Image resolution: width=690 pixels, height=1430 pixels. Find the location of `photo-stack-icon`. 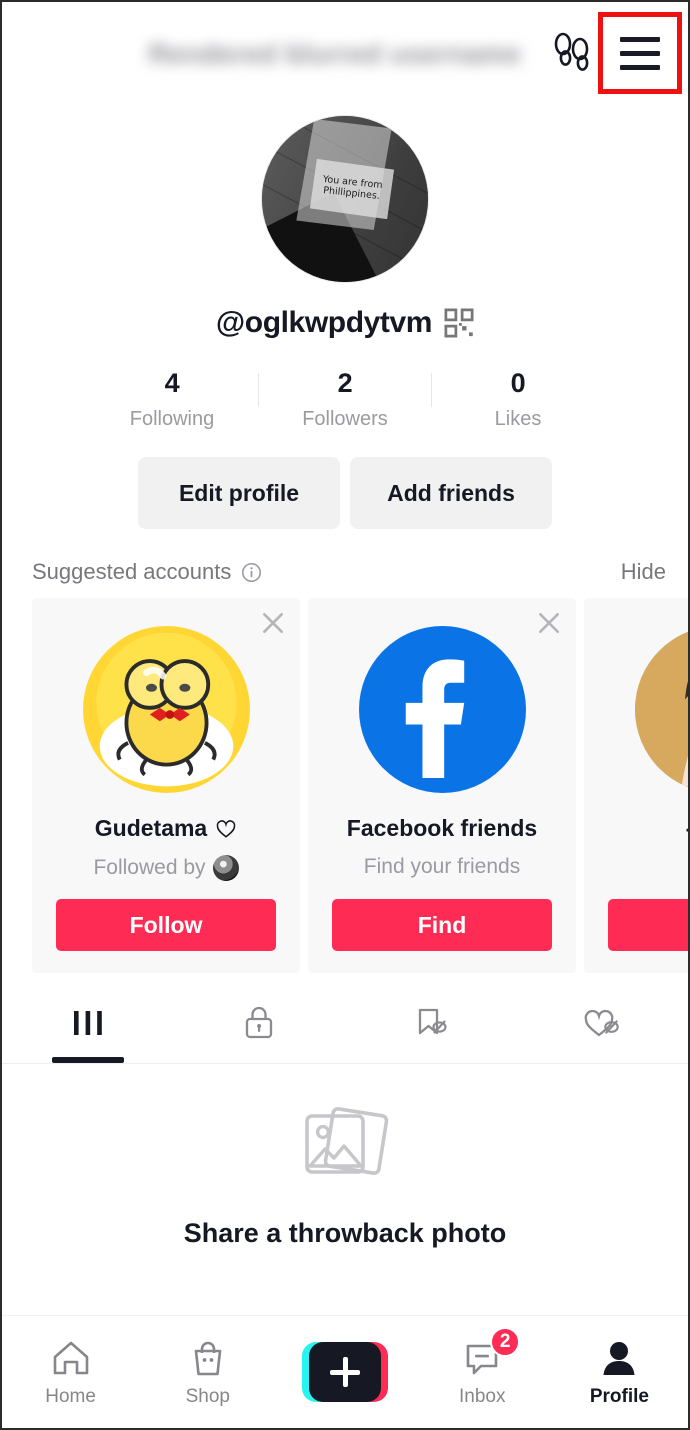

photo-stack-icon is located at coordinates (347, 1141).